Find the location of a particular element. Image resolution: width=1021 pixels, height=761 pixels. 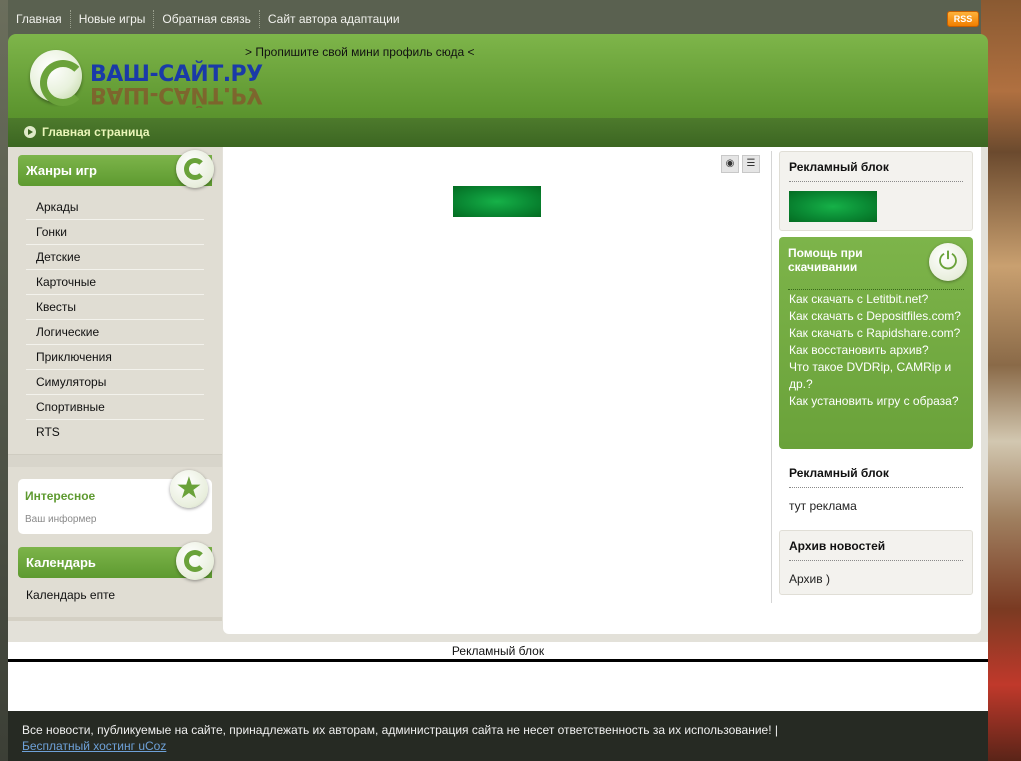

genre-item-kids: Детские is located at coordinates (115, 257).